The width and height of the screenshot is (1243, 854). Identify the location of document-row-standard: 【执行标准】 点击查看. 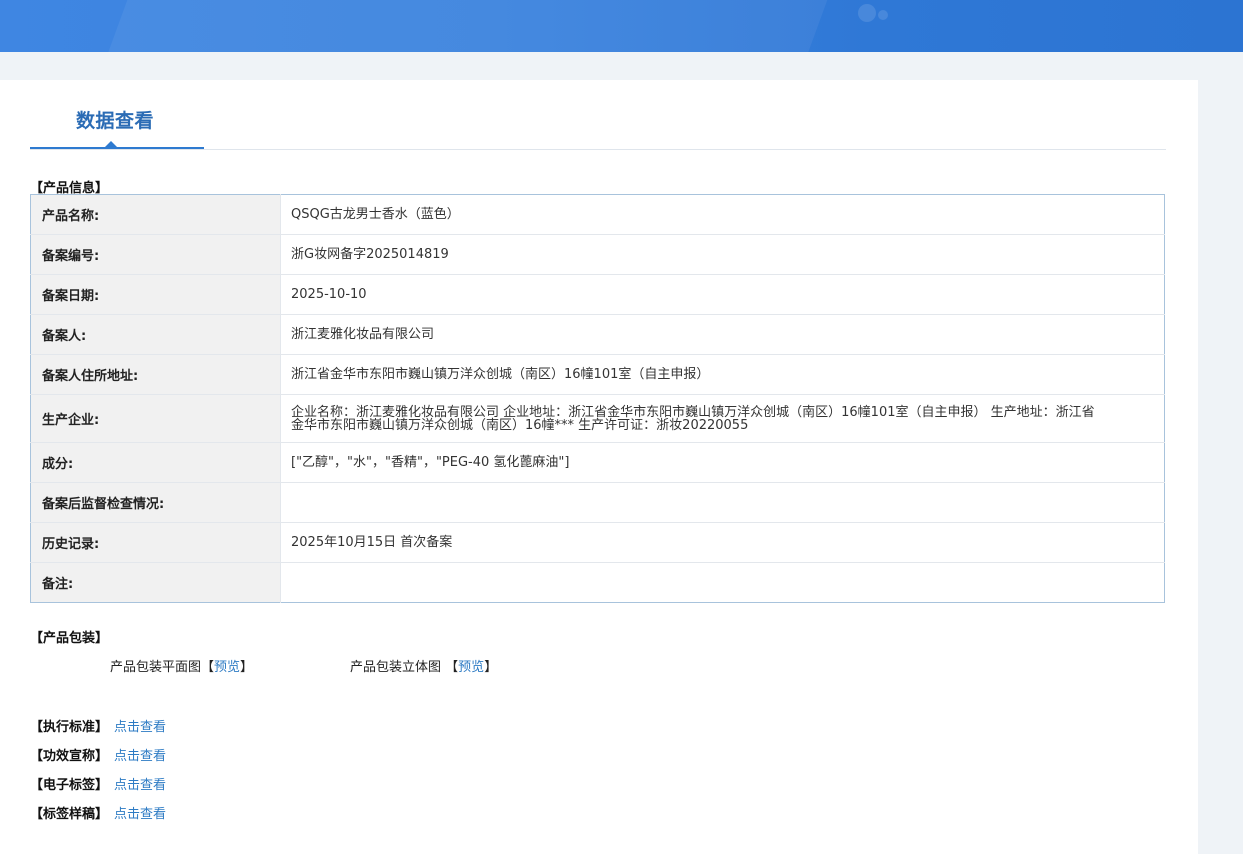
(98, 725).